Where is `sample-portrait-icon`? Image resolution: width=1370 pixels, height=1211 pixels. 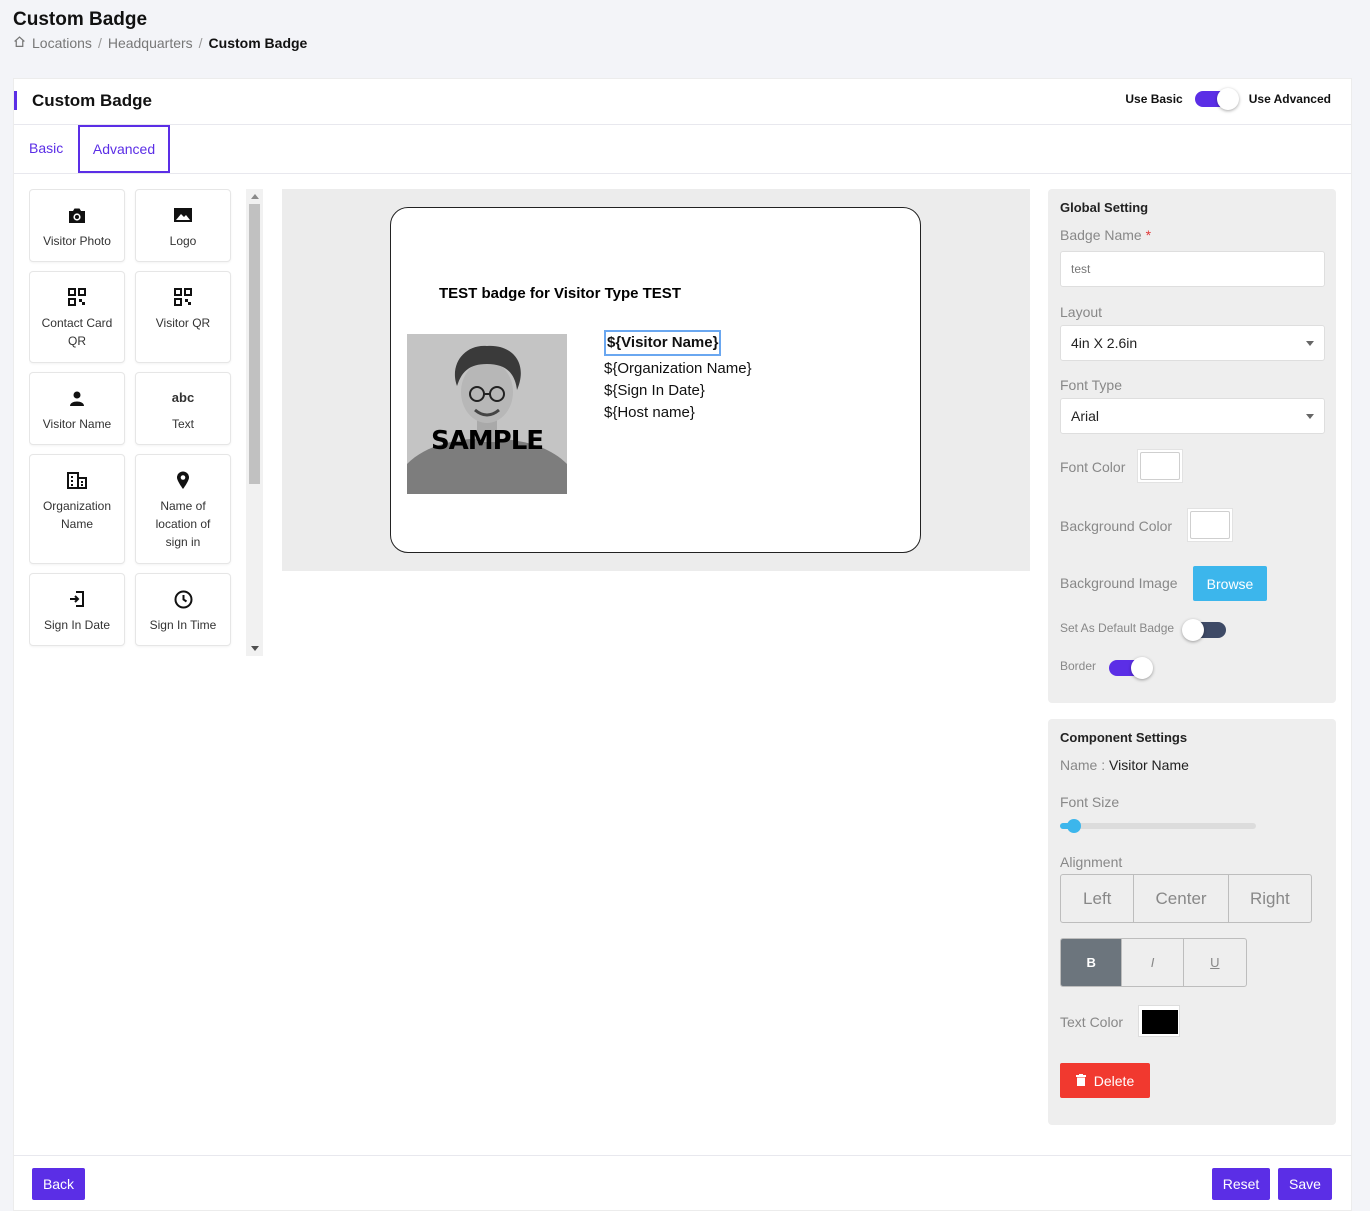
sample-portrait-icon is located at coordinates (487, 414).